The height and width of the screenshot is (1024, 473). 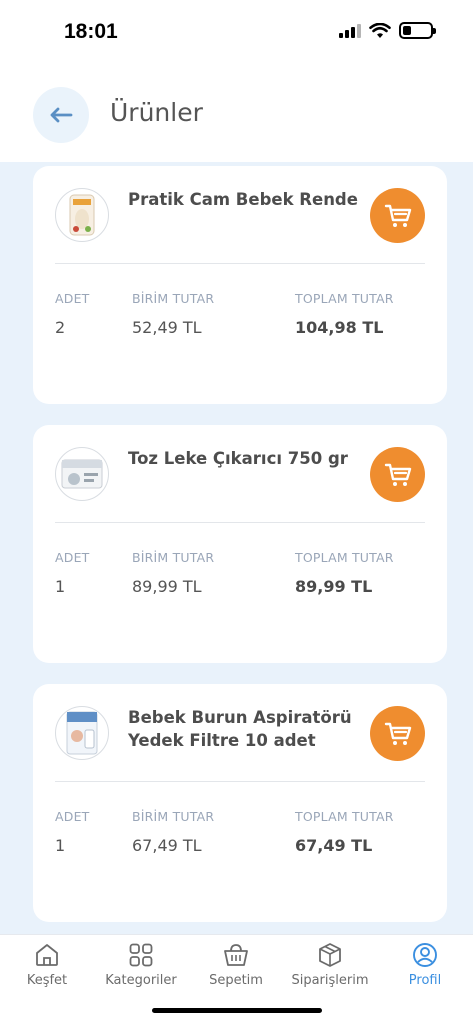 I want to click on tab-kategoriler: Kategoriler, so click(x=141, y=967).